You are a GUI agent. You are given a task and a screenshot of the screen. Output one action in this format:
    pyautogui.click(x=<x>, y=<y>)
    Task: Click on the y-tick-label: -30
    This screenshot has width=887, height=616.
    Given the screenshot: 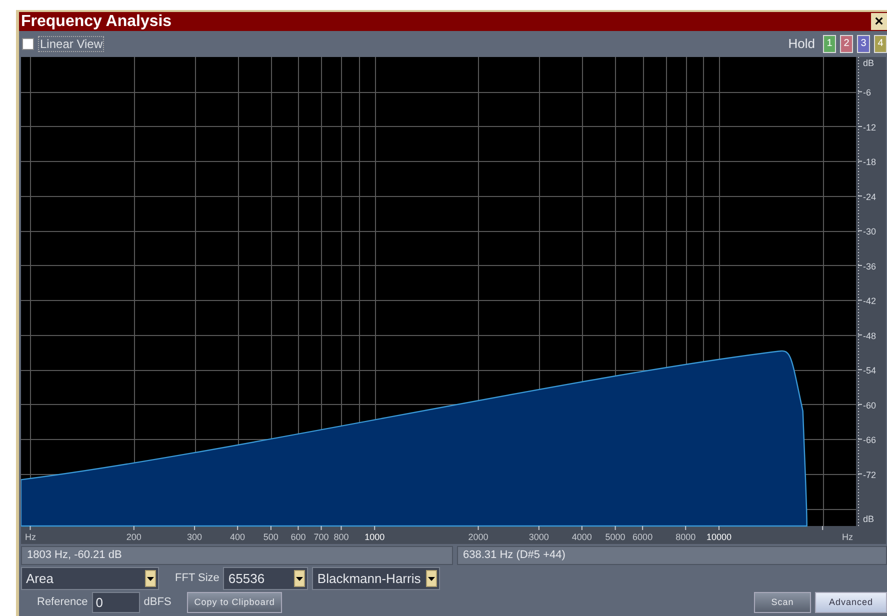 What is the action you would take?
    pyautogui.click(x=869, y=231)
    